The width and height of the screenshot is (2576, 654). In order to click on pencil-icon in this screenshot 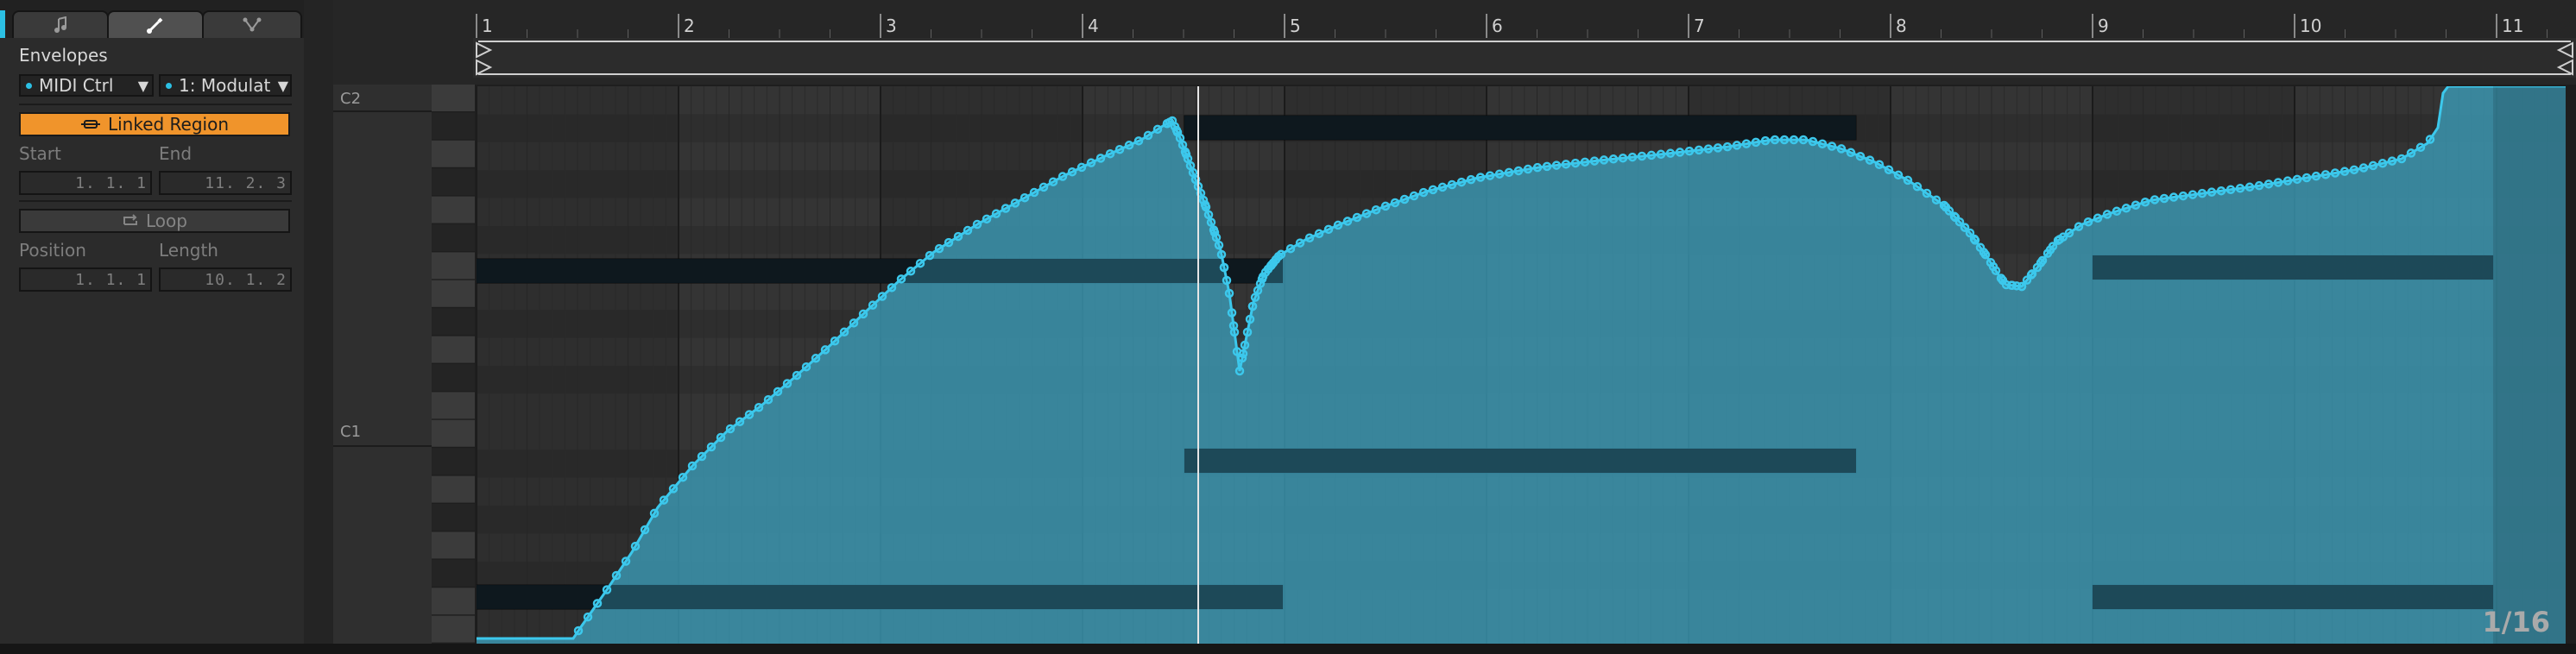, I will do `click(155, 25)`.